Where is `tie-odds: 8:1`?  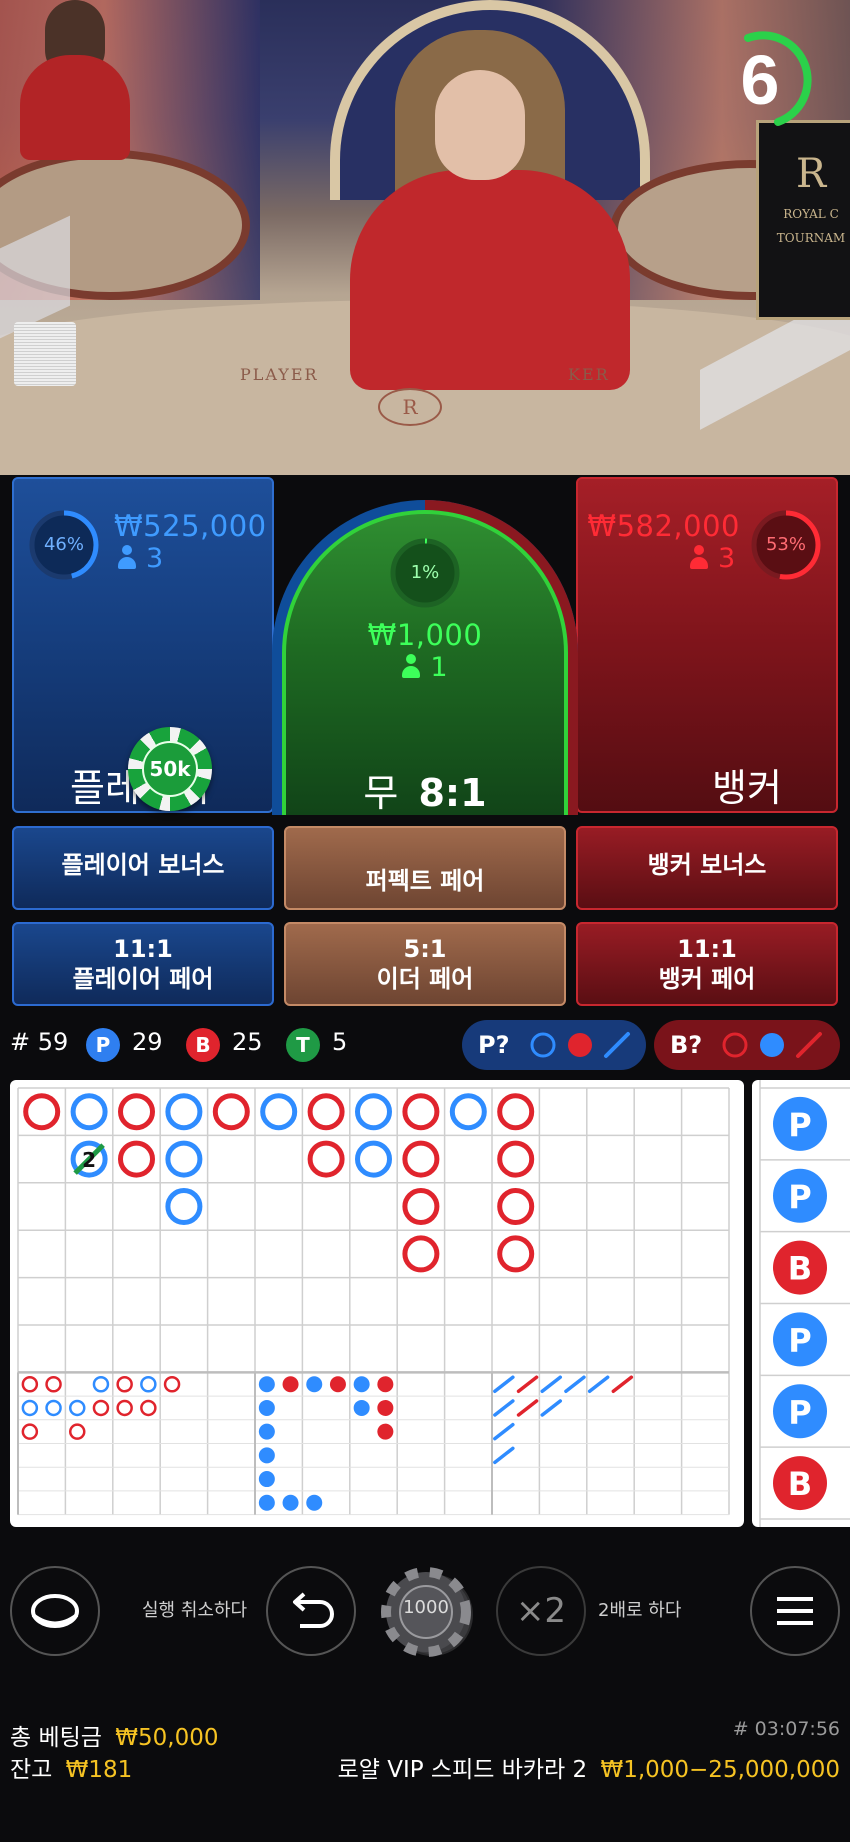
tie-odds: 8:1 is located at coordinates (452, 793).